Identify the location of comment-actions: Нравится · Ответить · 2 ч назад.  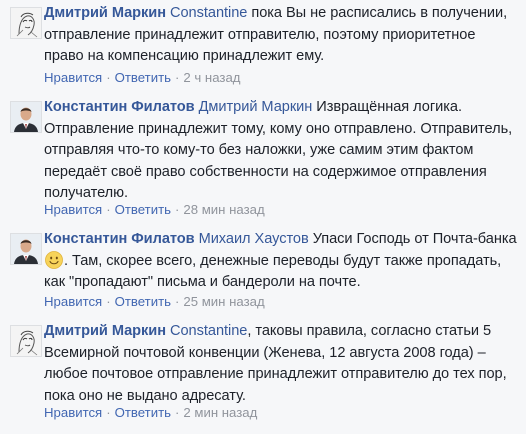
(142, 78).